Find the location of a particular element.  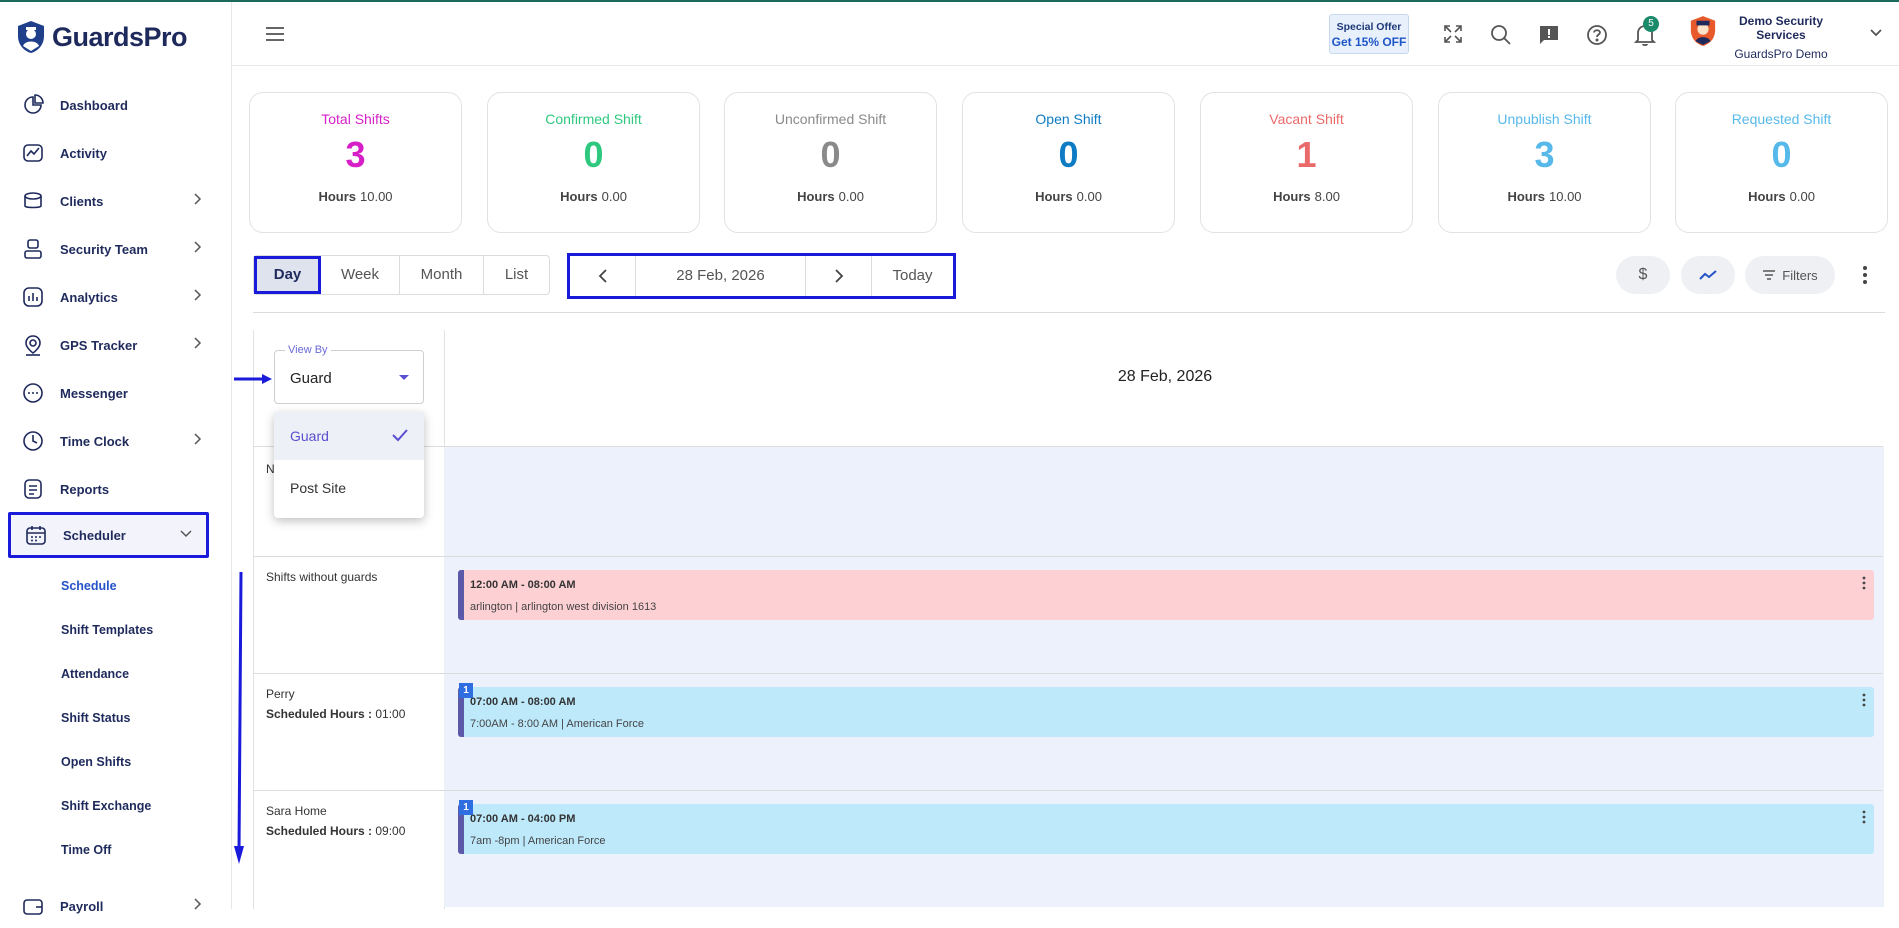

sidebar-item-label: Clients is located at coordinates (82, 201).